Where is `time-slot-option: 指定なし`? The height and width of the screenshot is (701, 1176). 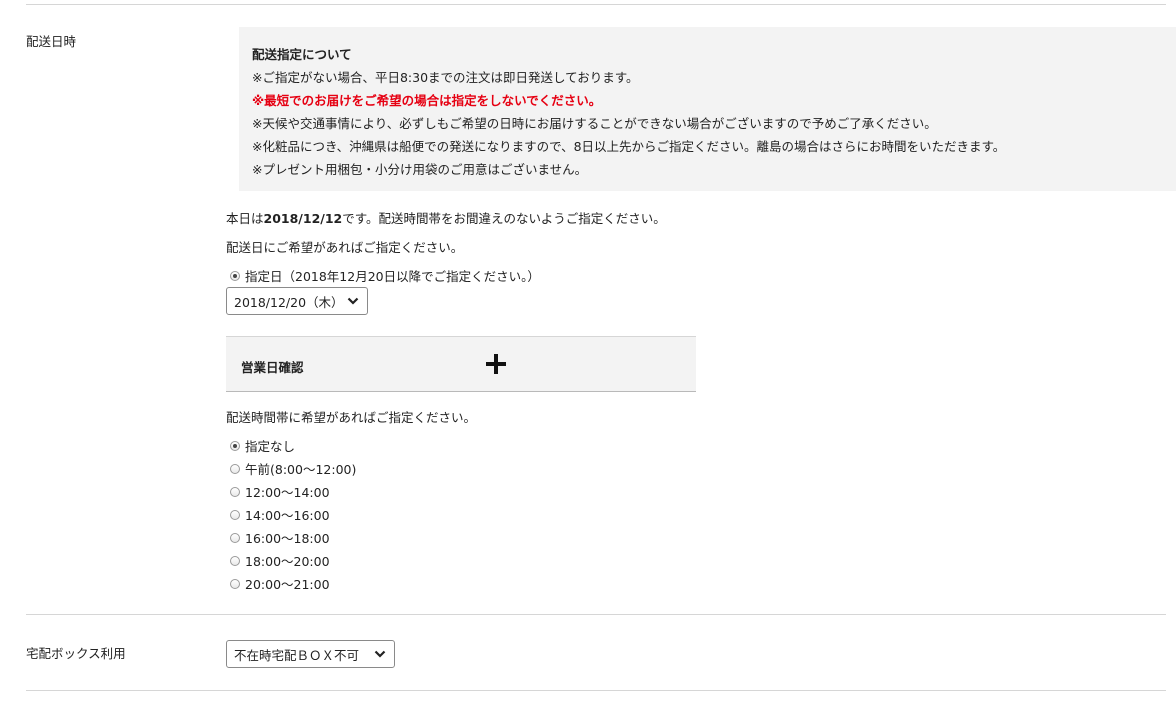 time-slot-option: 指定なし is located at coordinates (262, 445).